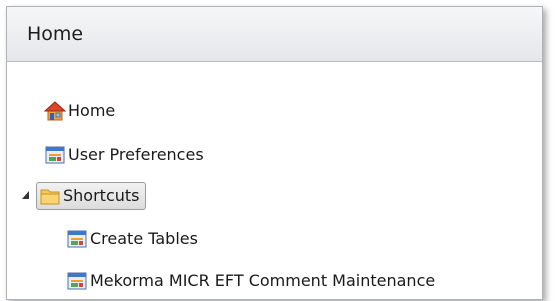 This screenshot has height=301, width=555. What do you see at coordinates (26, 195) in the screenshot?
I see `collapse-triangle-icon` at bounding box center [26, 195].